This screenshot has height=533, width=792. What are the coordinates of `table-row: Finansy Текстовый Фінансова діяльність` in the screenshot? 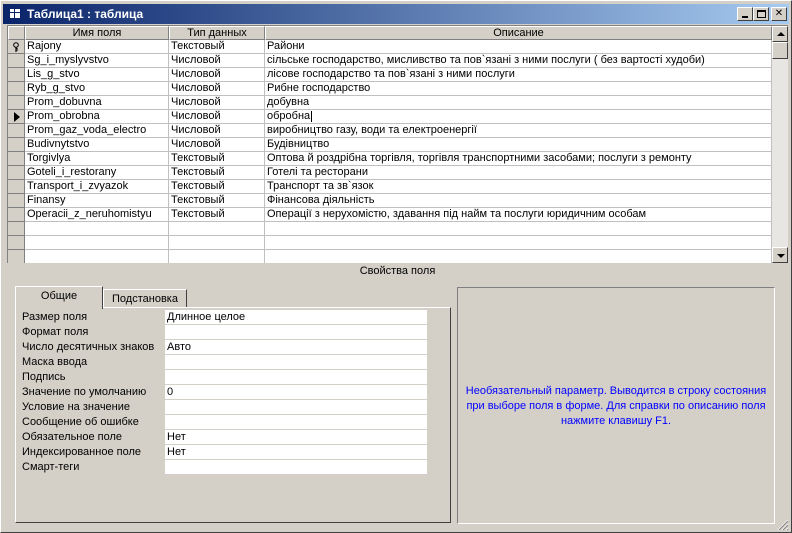 It's located at (390, 201).